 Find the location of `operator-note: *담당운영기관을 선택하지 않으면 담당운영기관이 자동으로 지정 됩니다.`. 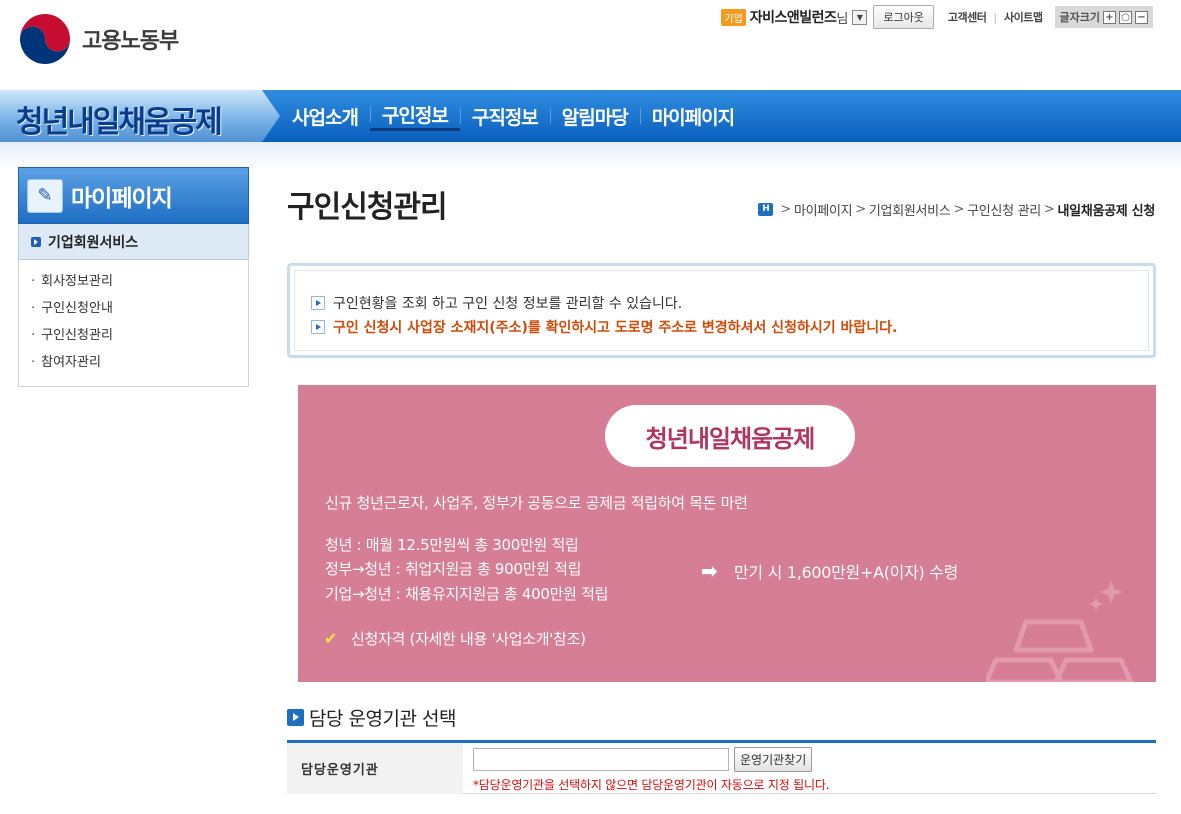

operator-note: *담당운영기관을 선택하지 않으면 담당운영기관이 자동으로 지정 됩니다. is located at coordinates (651, 785).